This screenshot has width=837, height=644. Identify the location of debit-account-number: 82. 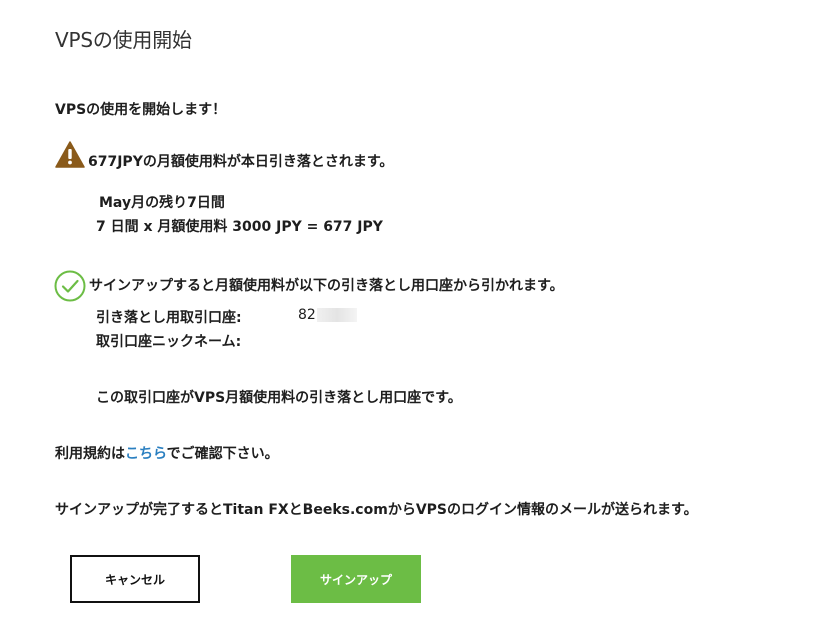
(307, 315).